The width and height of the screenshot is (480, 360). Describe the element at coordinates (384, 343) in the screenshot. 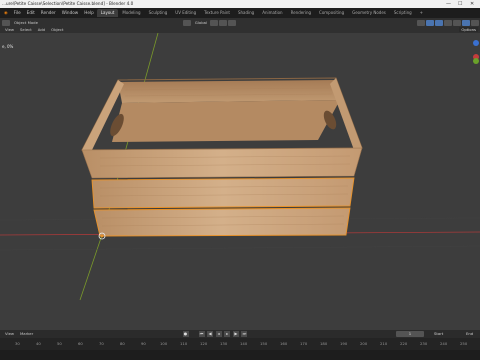

I see `tick: 210` at that location.